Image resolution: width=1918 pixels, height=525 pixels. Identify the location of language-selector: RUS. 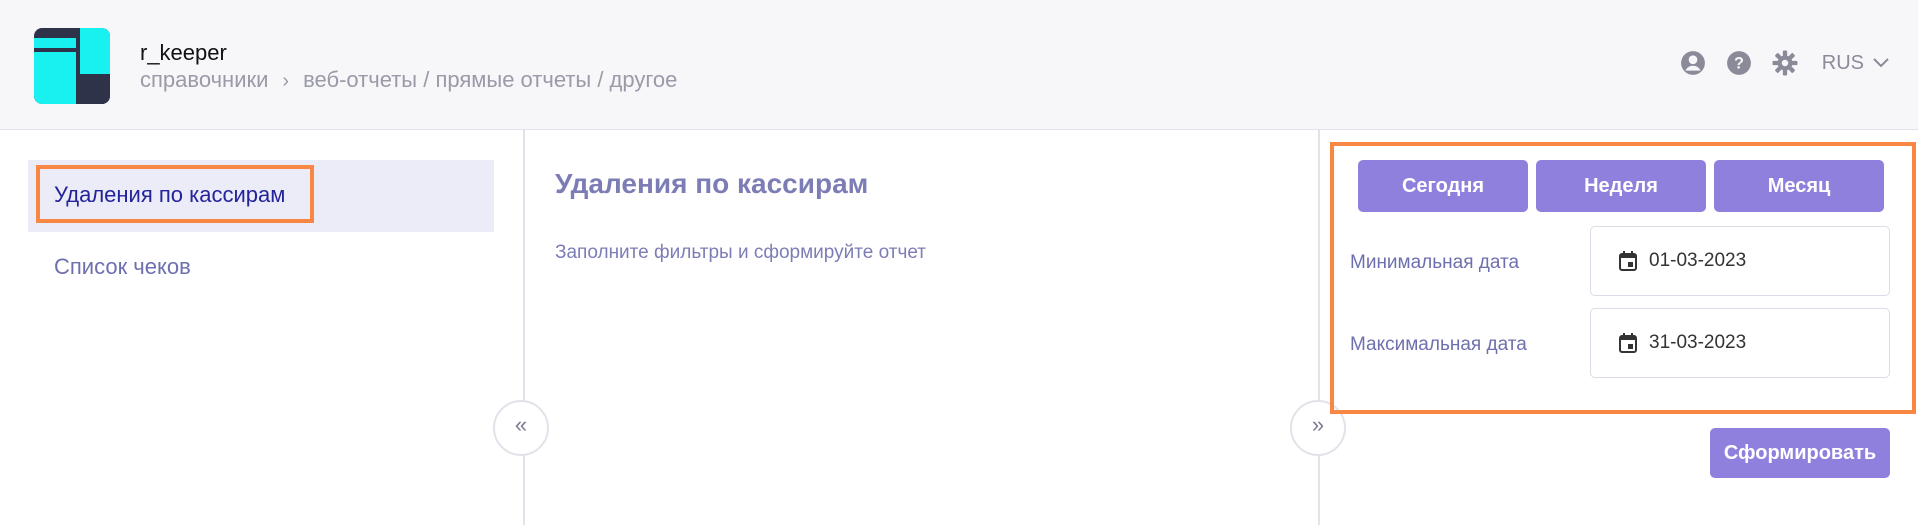
(1856, 63).